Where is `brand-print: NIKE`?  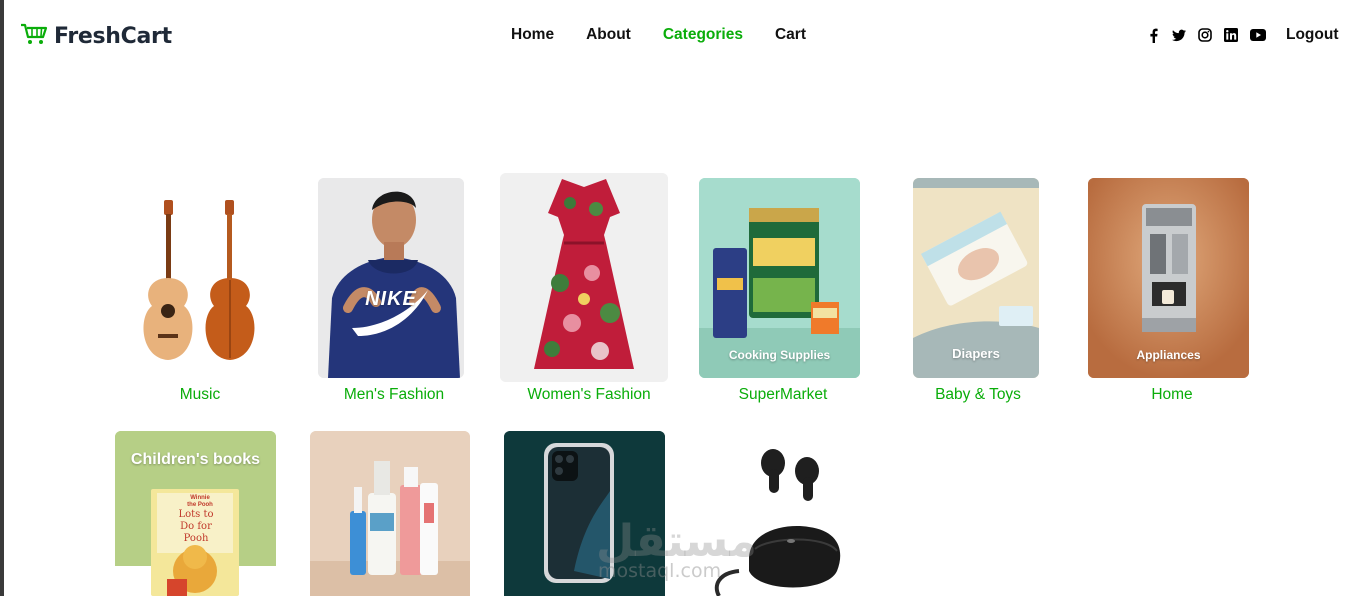
brand-print: NIKE is located at coordinates (391, 299).